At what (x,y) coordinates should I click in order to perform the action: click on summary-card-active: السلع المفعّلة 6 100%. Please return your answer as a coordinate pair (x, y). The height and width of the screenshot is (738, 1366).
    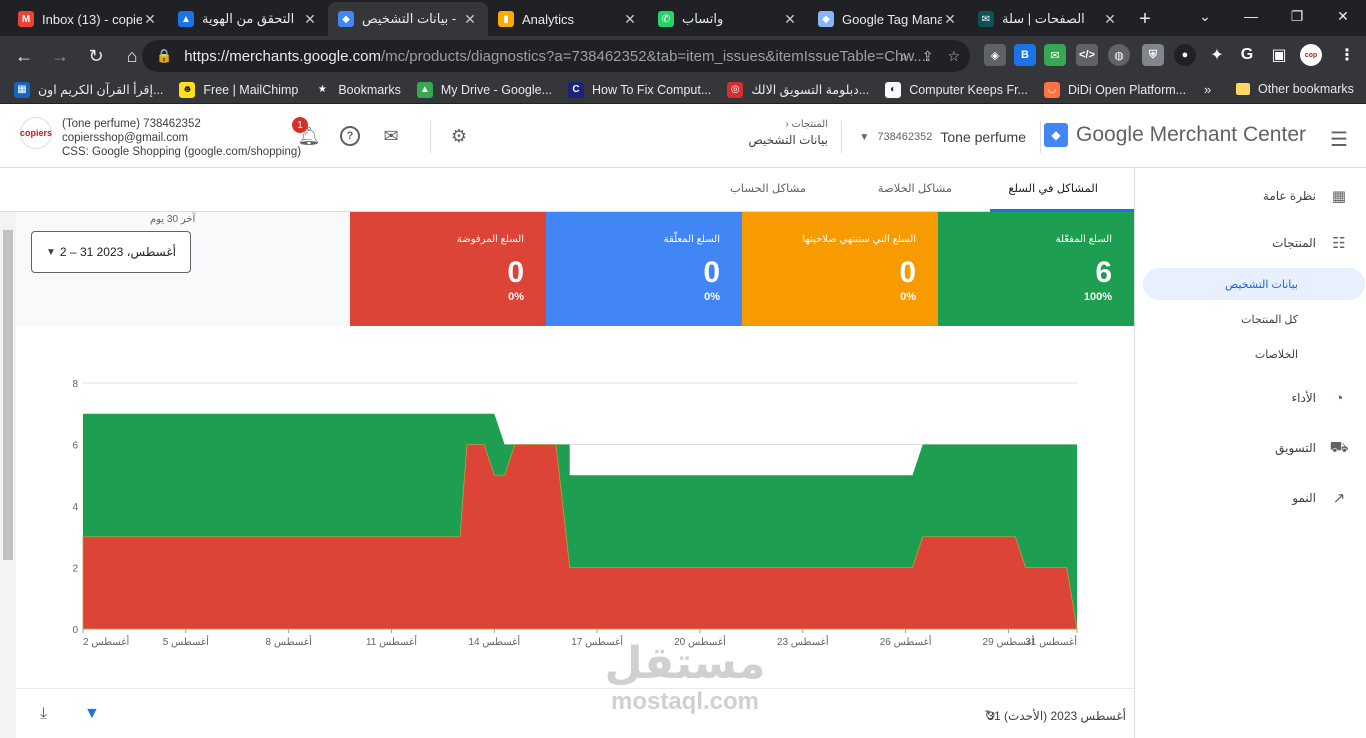
    Looking at the image, I should click on (1036, 269).